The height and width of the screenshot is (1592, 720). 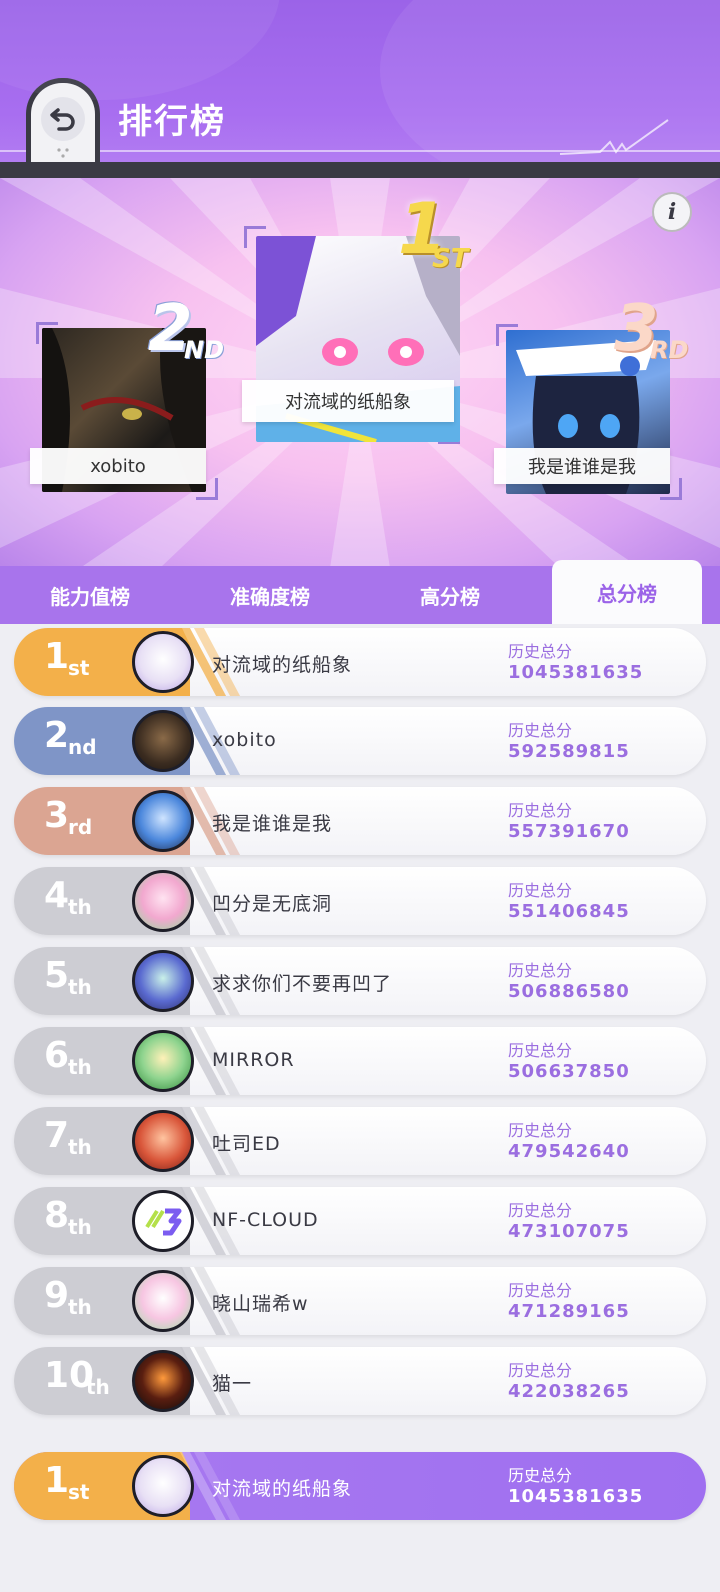 I want to click on score-value: 473107075, so click(x=569, y=1231).